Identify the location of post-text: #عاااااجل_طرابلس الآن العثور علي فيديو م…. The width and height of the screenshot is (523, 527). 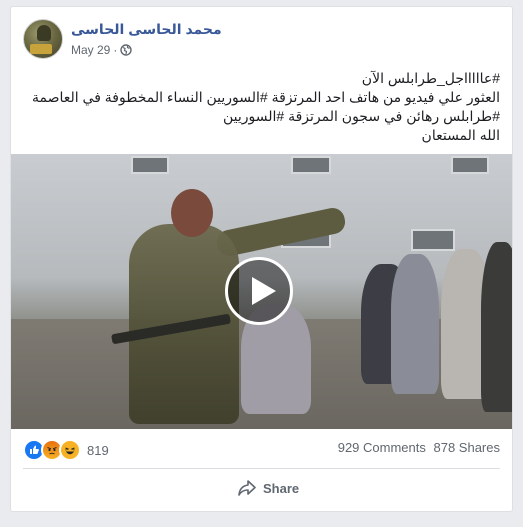
(260, 107).